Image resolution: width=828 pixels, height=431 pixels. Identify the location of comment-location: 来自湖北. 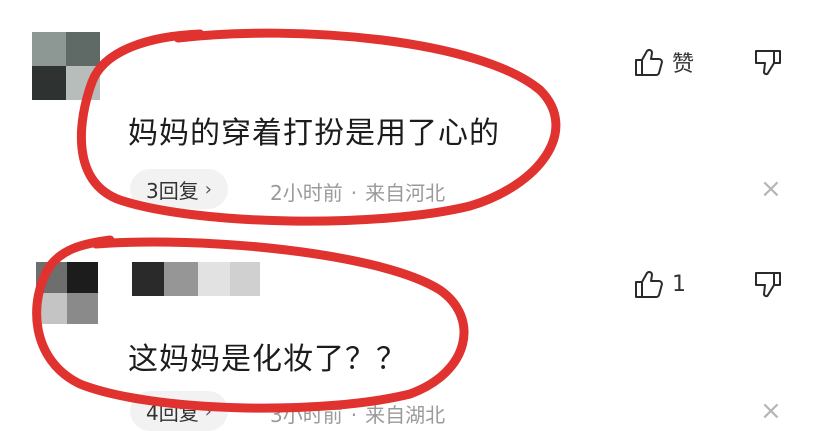
(405, 415).